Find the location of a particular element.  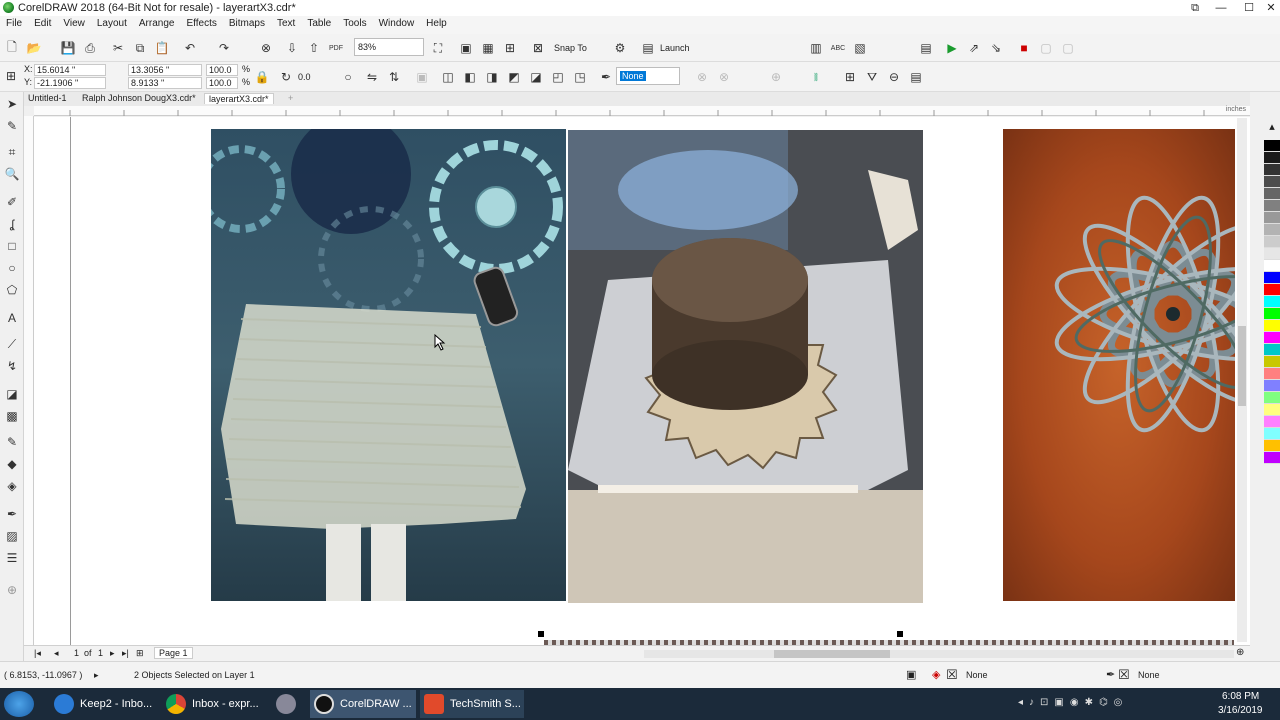

vertical-ruler is located at coordinates (29, 382).